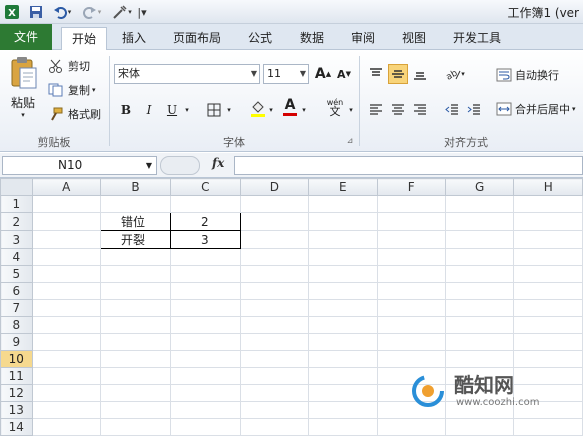 This screenshot has height=443, width=583. What do you see at coordinates (92, 12) in the screenshot?
I see `redo-icon: ▾` at bounding box center [92, 12].